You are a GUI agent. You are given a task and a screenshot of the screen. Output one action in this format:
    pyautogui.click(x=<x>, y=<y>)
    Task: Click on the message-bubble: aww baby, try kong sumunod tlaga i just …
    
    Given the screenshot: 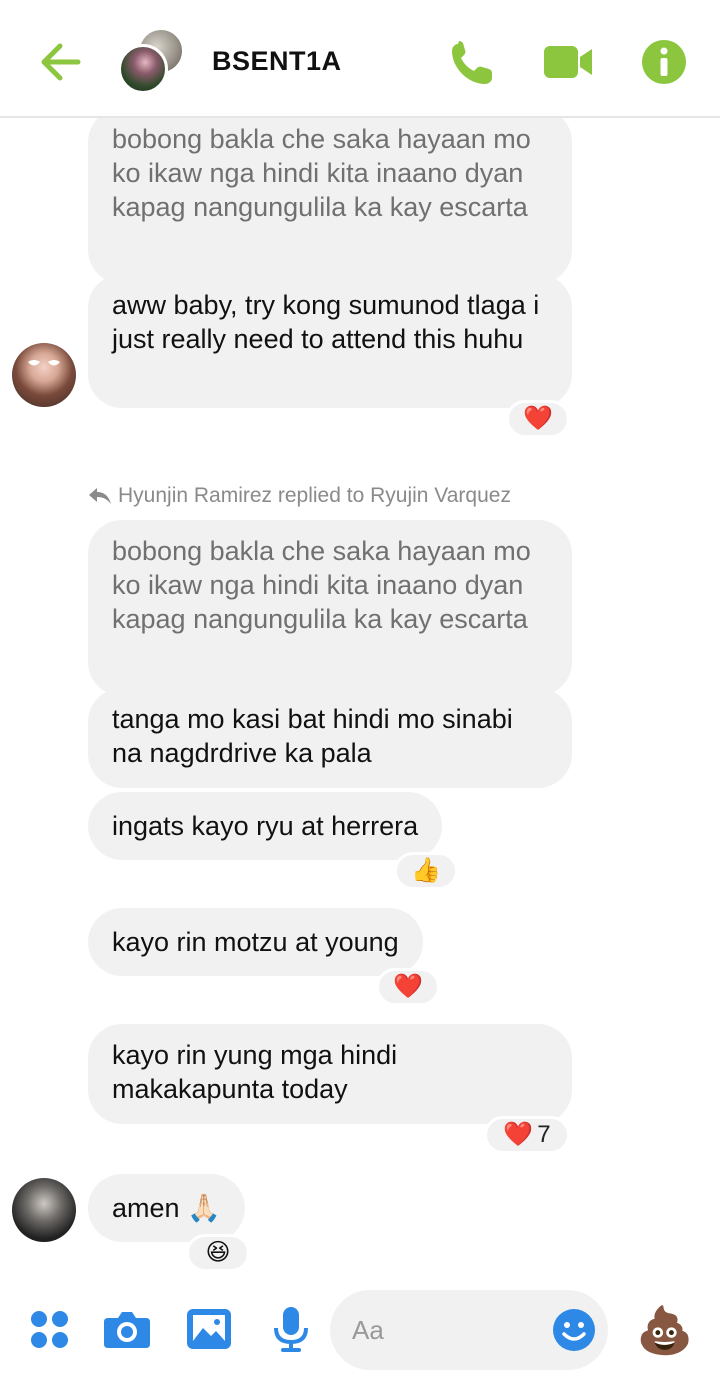 What is the action you would take?
    pyautogui.click(x=330, y=341)
    